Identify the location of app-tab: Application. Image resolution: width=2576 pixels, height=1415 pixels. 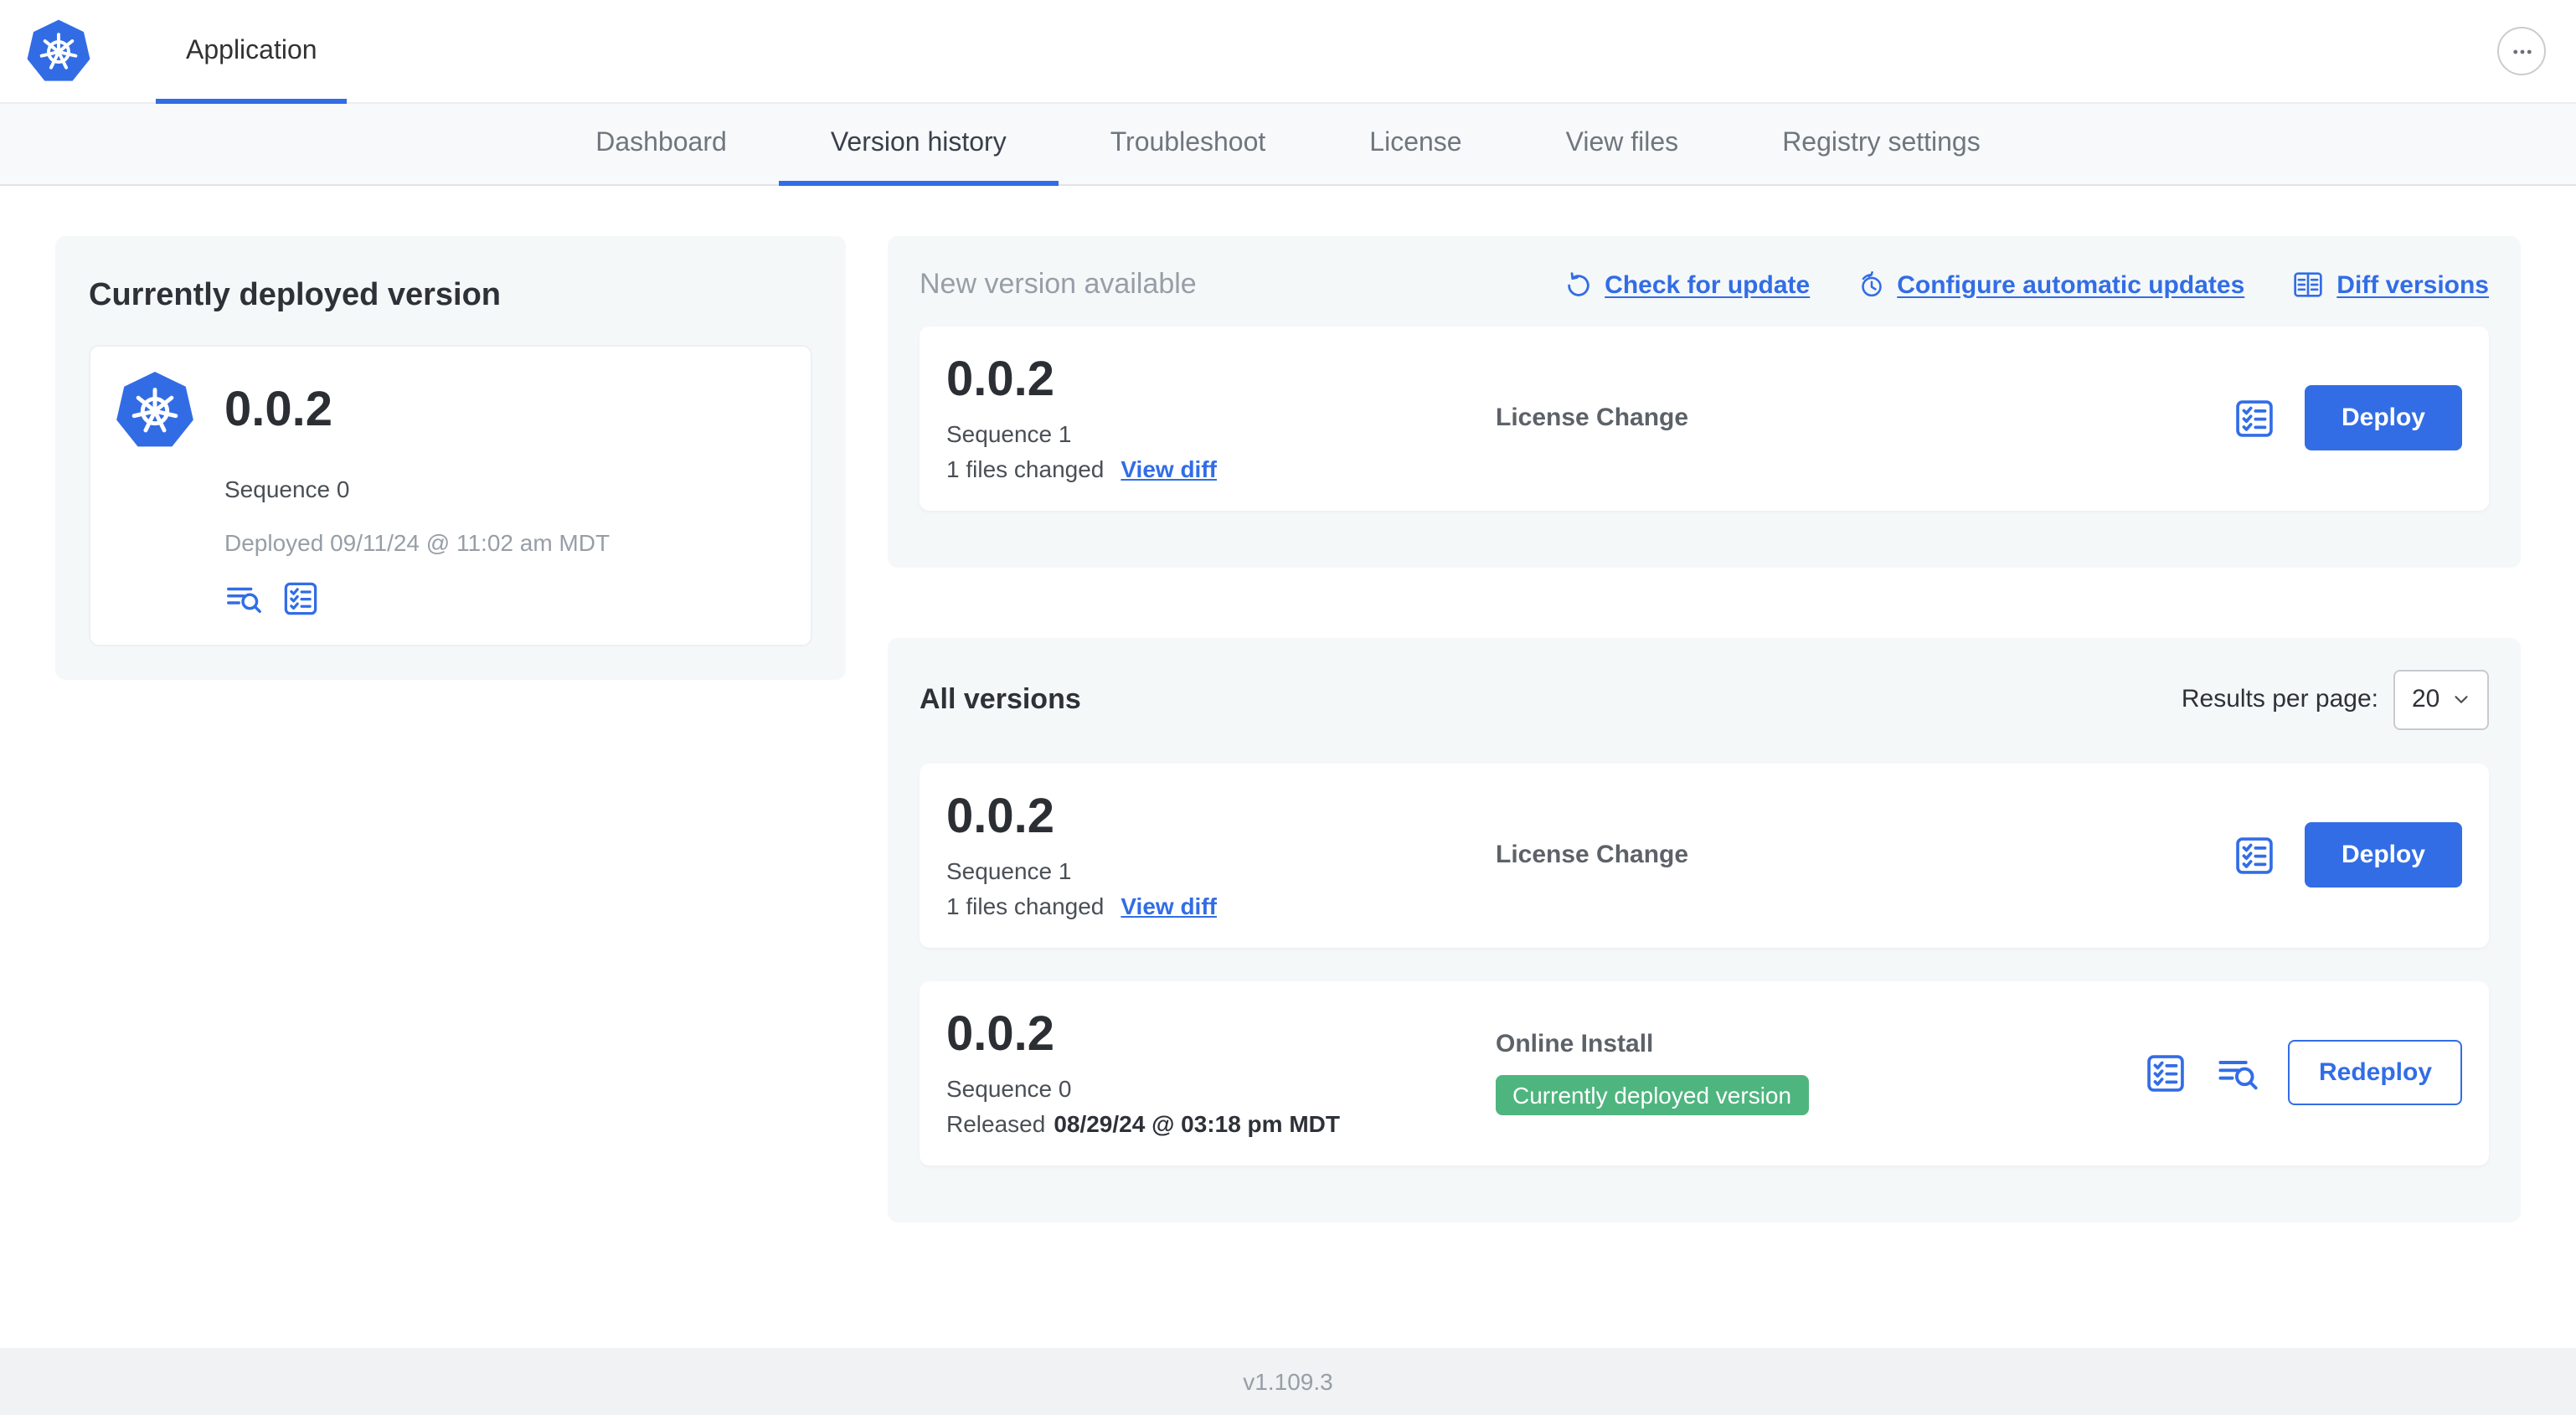
(252, 51).